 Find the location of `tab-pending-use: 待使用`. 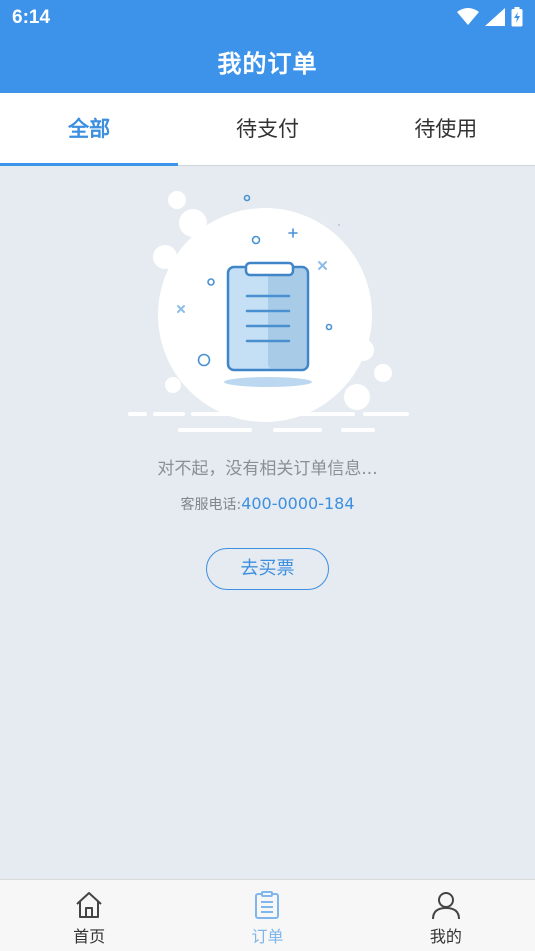

tab-pending-use: 待使用 is located at coordinates (446, 129).